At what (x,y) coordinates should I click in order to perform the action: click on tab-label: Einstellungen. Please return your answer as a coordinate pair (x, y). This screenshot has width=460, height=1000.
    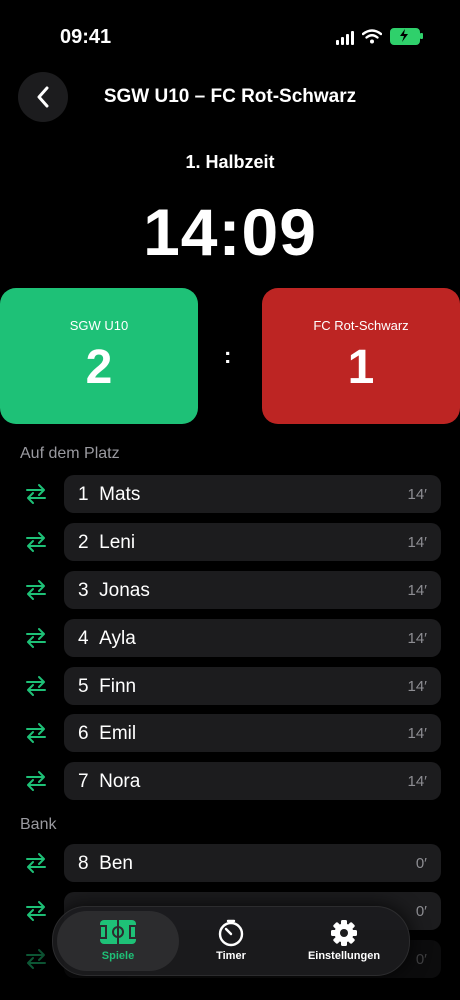
    Looking at the image, I should click on (344, 956).